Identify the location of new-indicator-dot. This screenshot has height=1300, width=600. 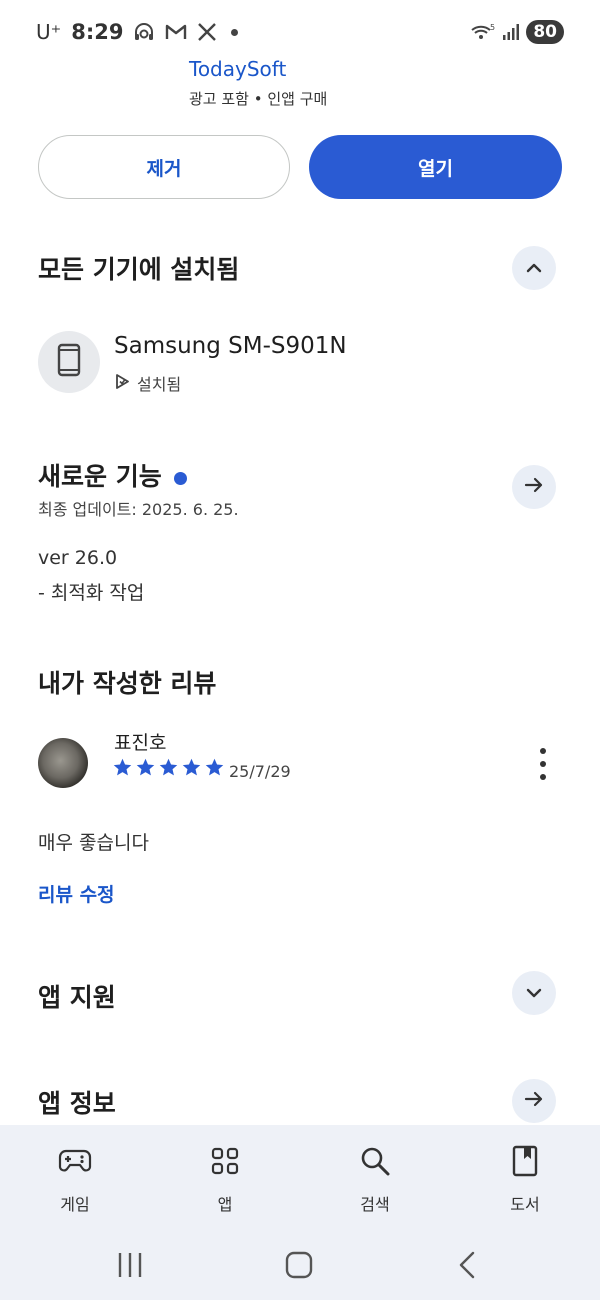
(180, 478).